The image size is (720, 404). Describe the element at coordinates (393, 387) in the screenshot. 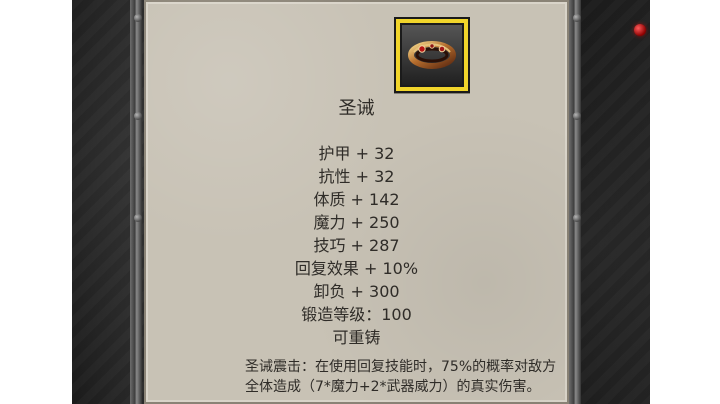

I see `description-line: 全体造成（7*魔力+2*武器威力）的真实伤害。` at that location.